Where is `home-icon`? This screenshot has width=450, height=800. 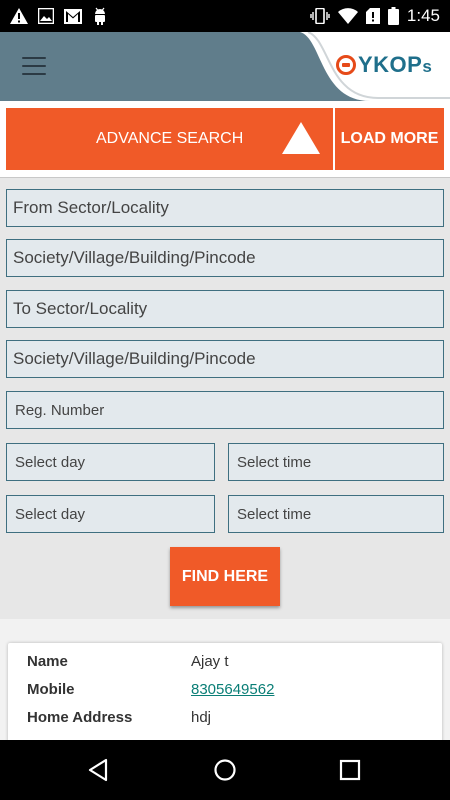 home-icon is located at coordinates (225, 770).